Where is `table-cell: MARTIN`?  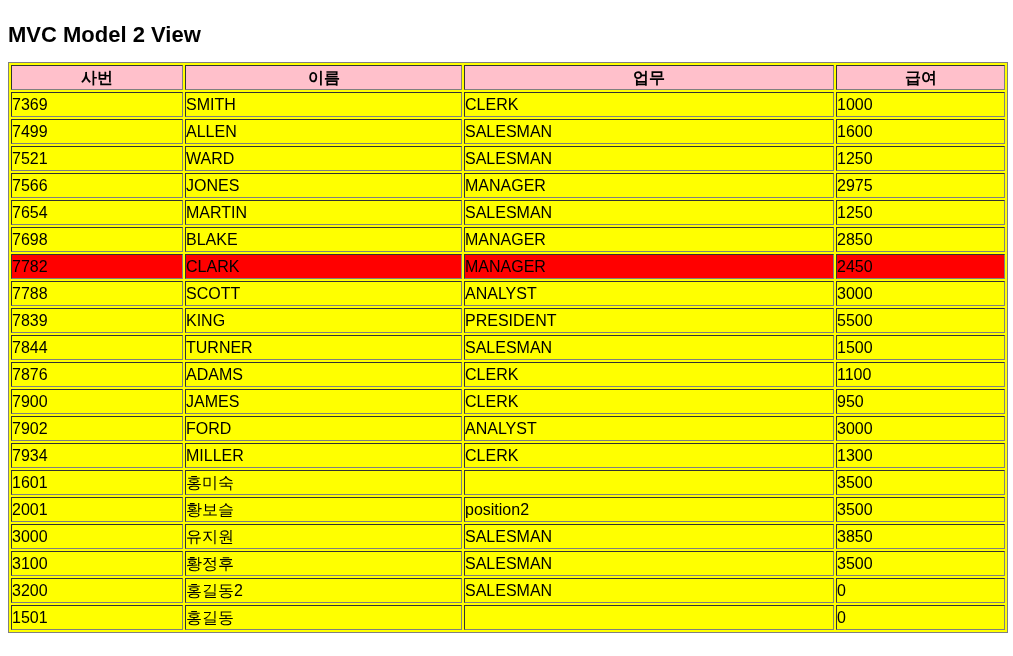 table-cell: MARTIN is located at coordinates (323, 212).